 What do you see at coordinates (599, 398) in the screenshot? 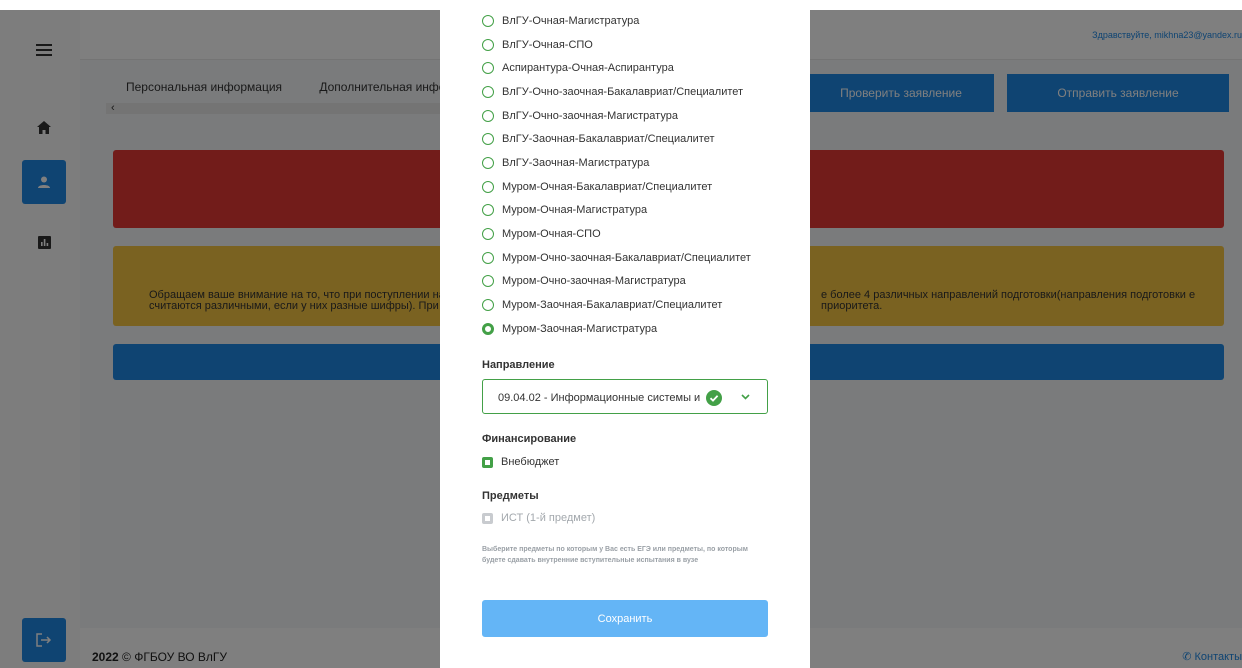
I see `direction-value: 09.04.02 - Информационные системы и` at bounding box center [599, 398].